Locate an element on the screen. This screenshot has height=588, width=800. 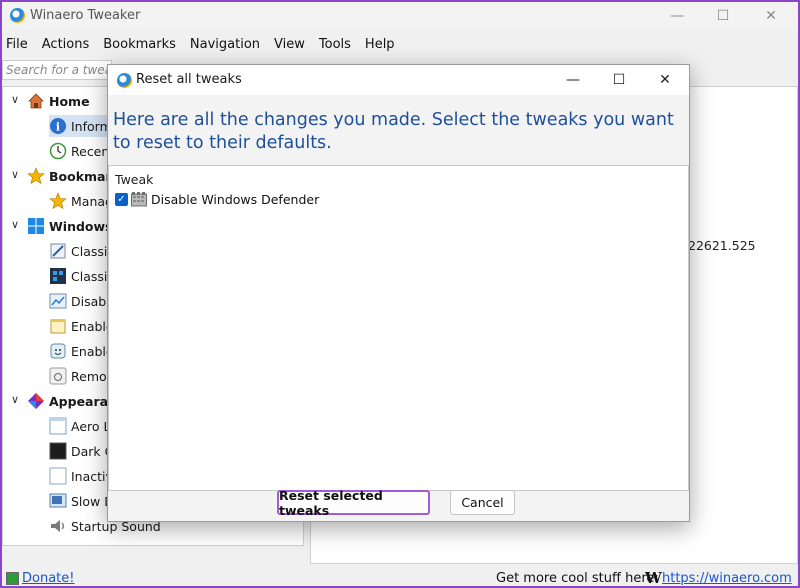
notepad-icon is located at coordinates (58, 326).